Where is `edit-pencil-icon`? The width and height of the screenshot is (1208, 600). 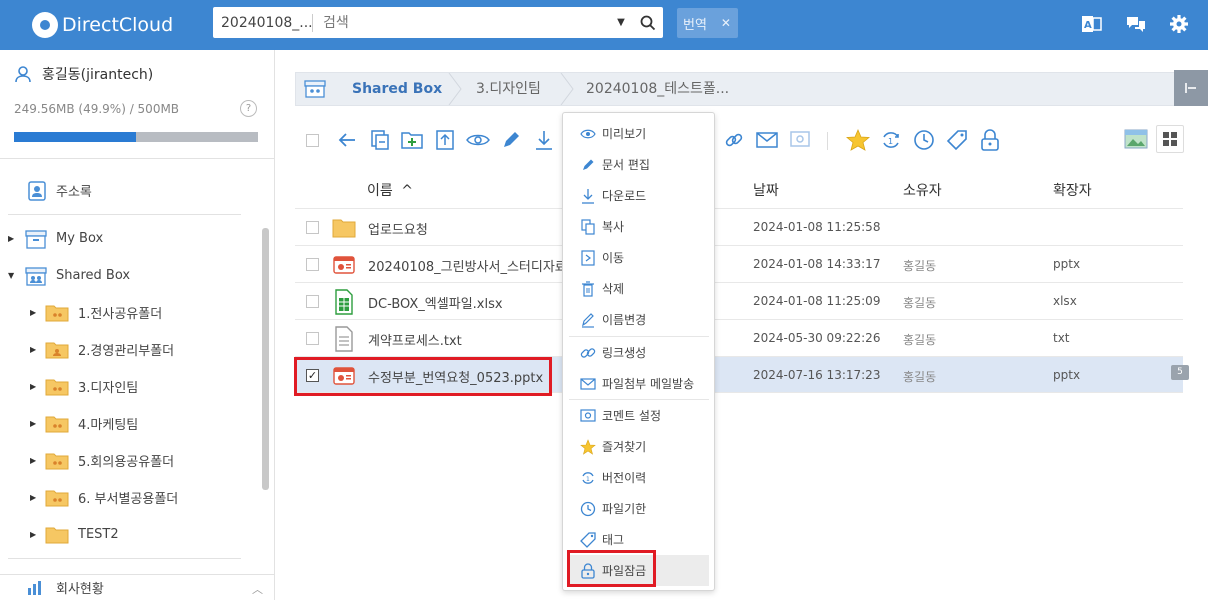
edit-pencil-icon is located at coordinates (511, 140).